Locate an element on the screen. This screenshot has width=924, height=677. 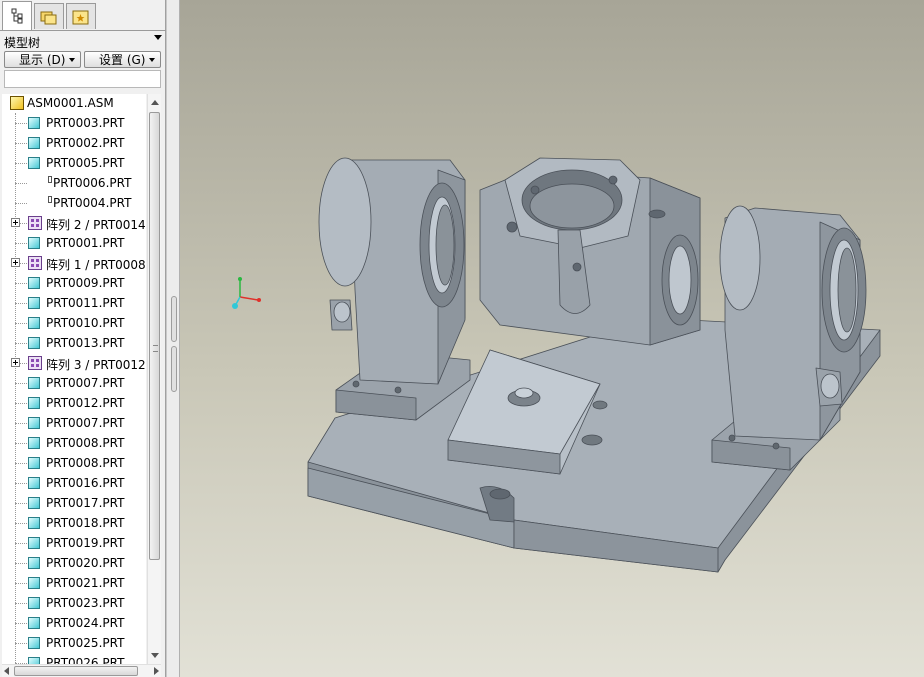
tree-item: PRT0004.PRT is located at coordinates (74, 203).